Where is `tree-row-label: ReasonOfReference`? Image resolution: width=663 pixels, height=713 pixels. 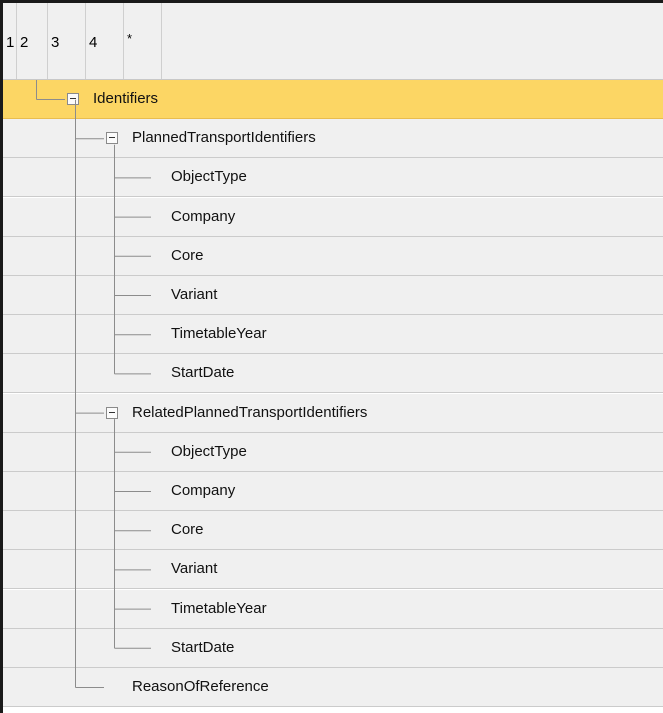
tree-row-label: ReasonOfReference is located at coordinates (200, 686).